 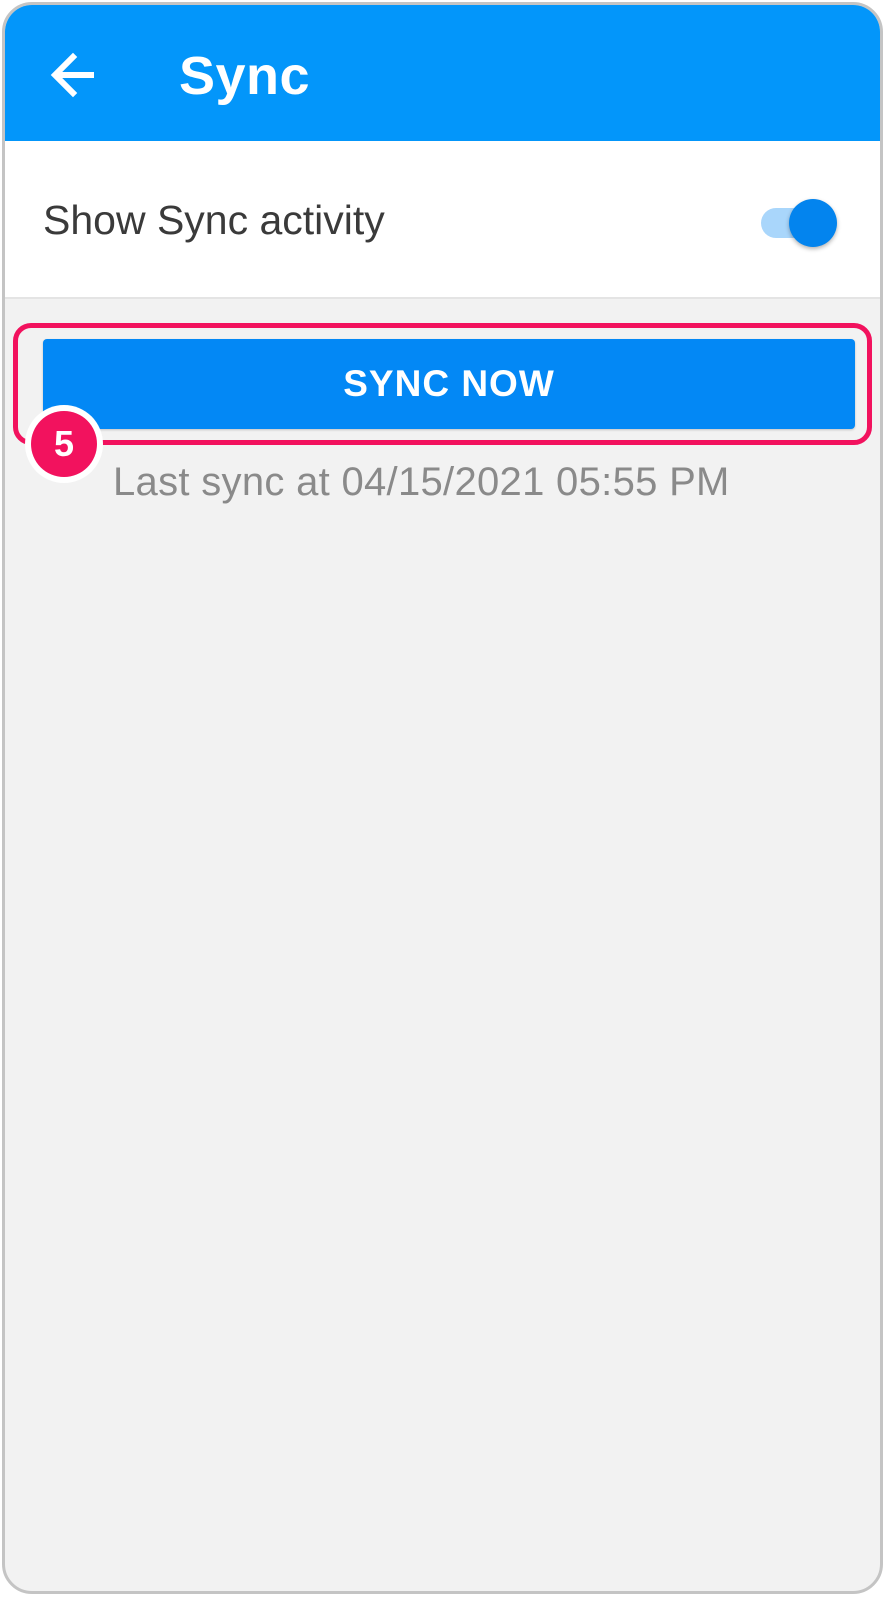 I want to click on arrow-left-icon, so click(x=72, y=75).